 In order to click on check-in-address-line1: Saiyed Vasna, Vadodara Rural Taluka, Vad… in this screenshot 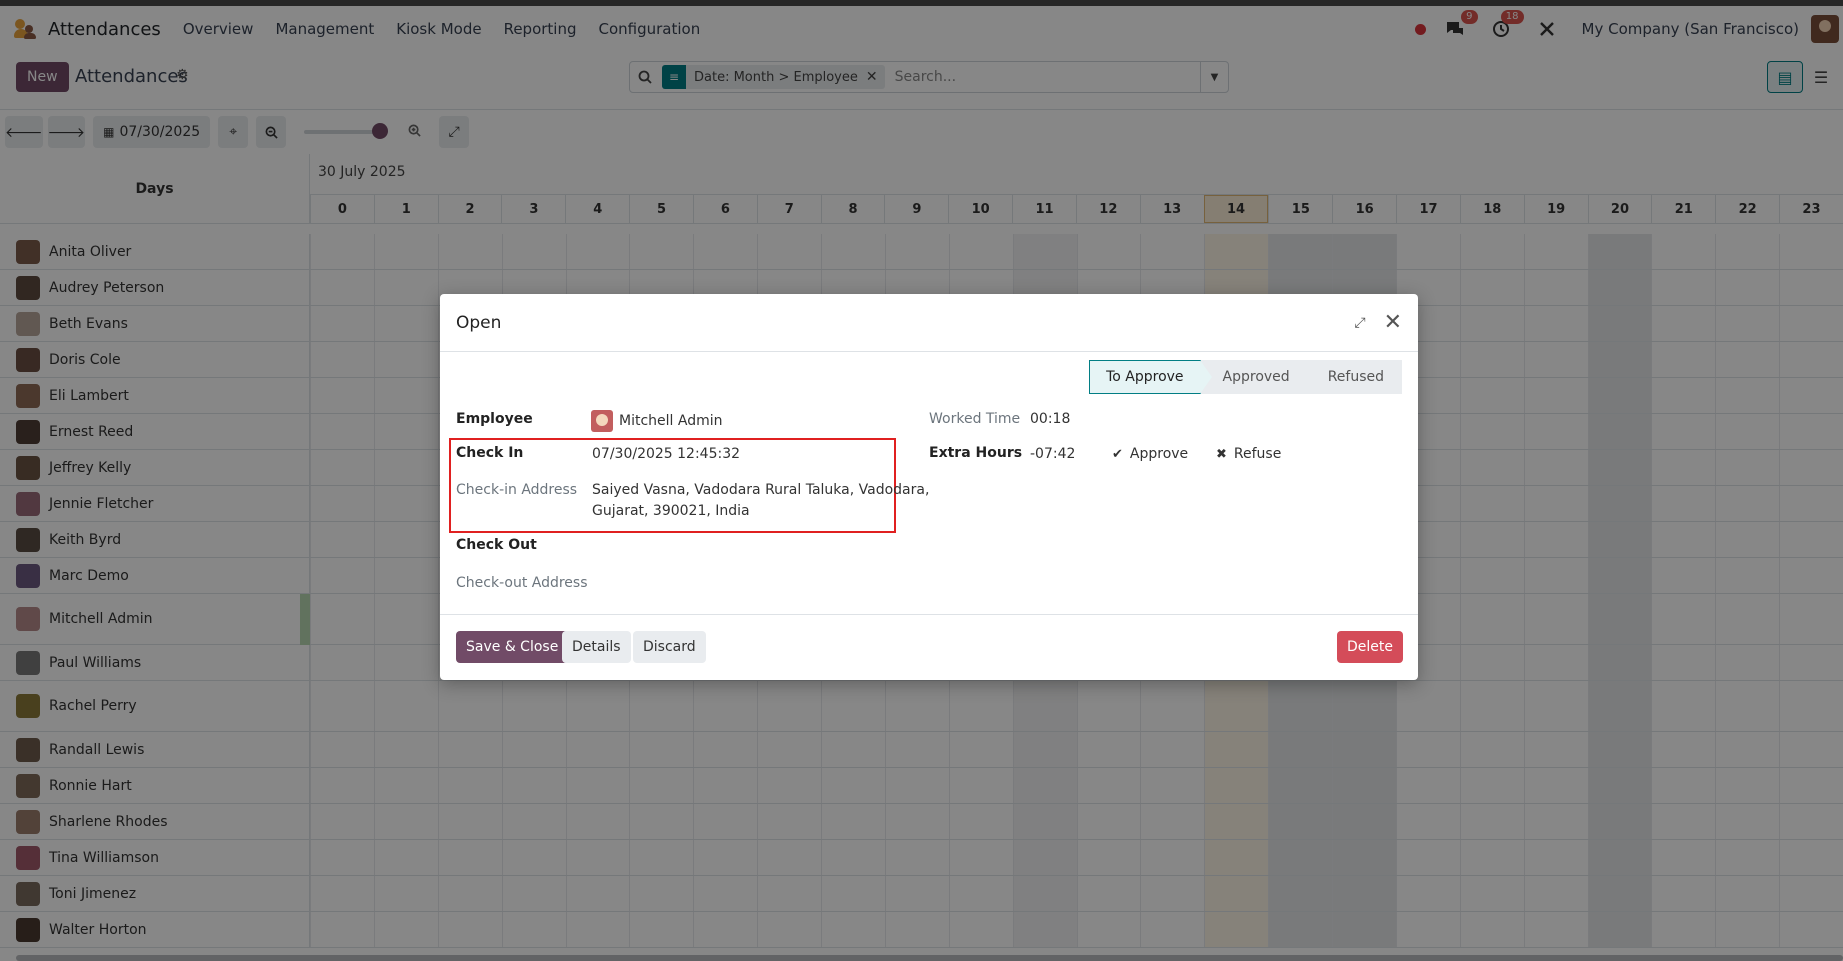, I will do `click(760, 490)`.